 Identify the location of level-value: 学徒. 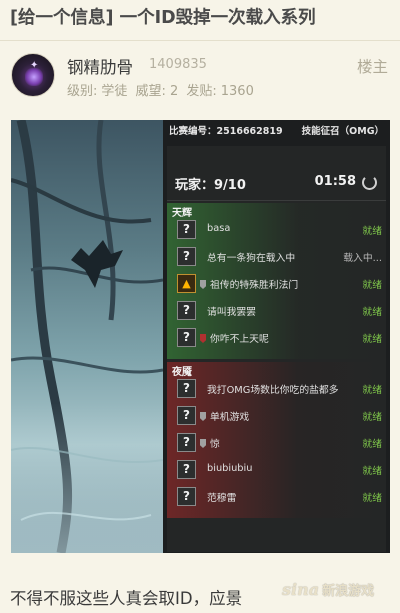
(114, 91).